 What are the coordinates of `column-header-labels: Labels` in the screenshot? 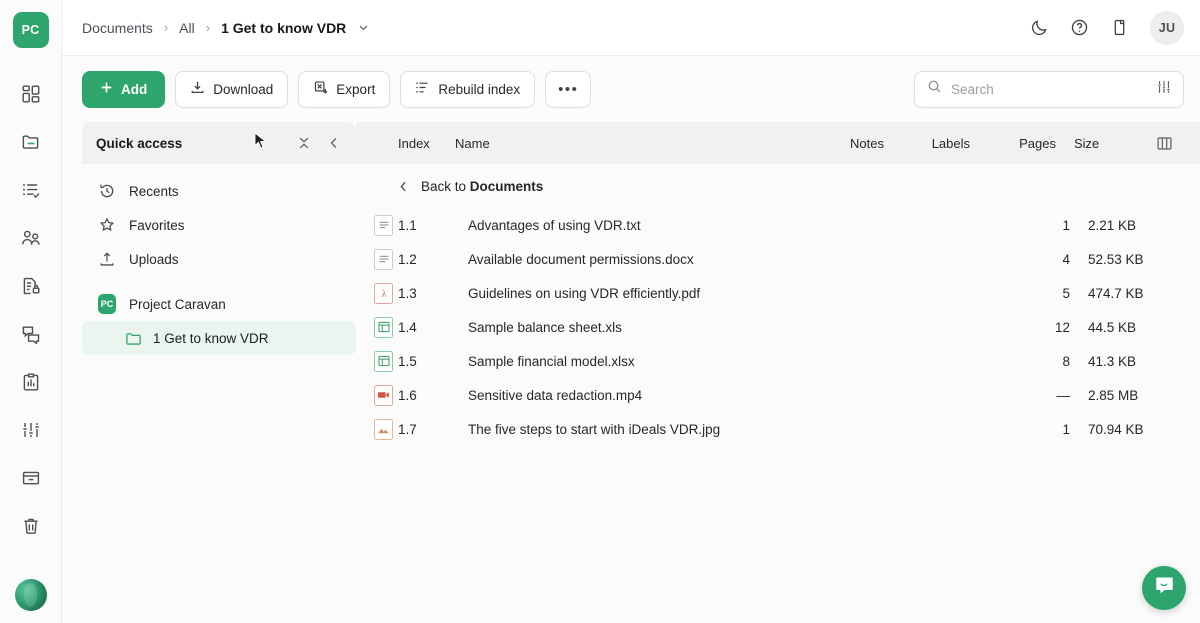 It's located at (927, 143).